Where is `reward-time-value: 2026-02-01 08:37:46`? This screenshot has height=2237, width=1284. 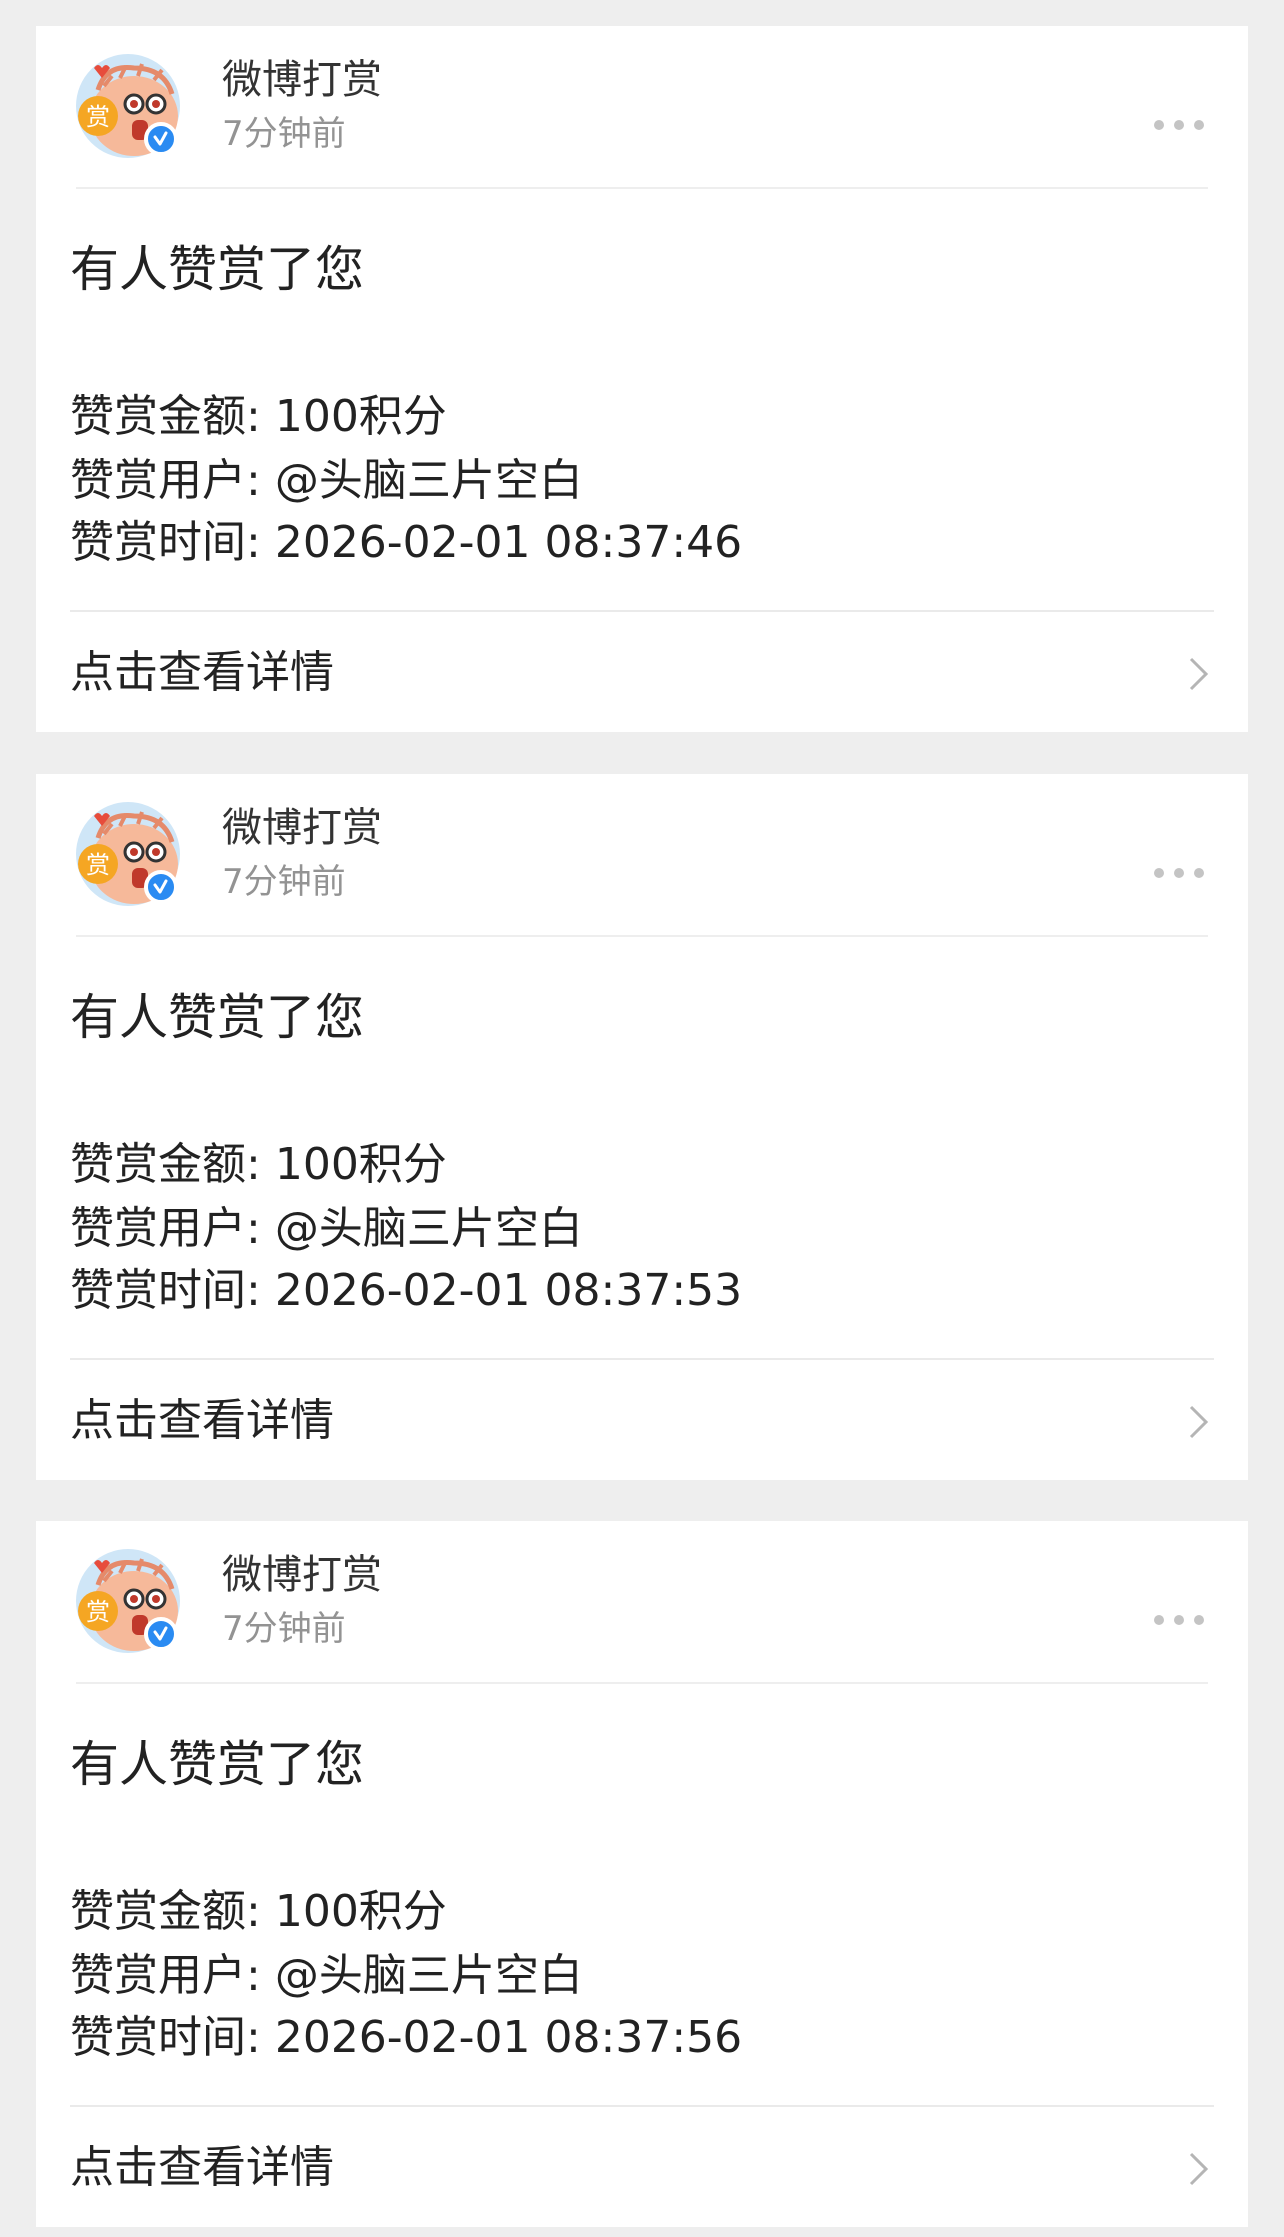
reward-time-value: 2026-02-01 08:37:46 is located at coordinates (508, 542).